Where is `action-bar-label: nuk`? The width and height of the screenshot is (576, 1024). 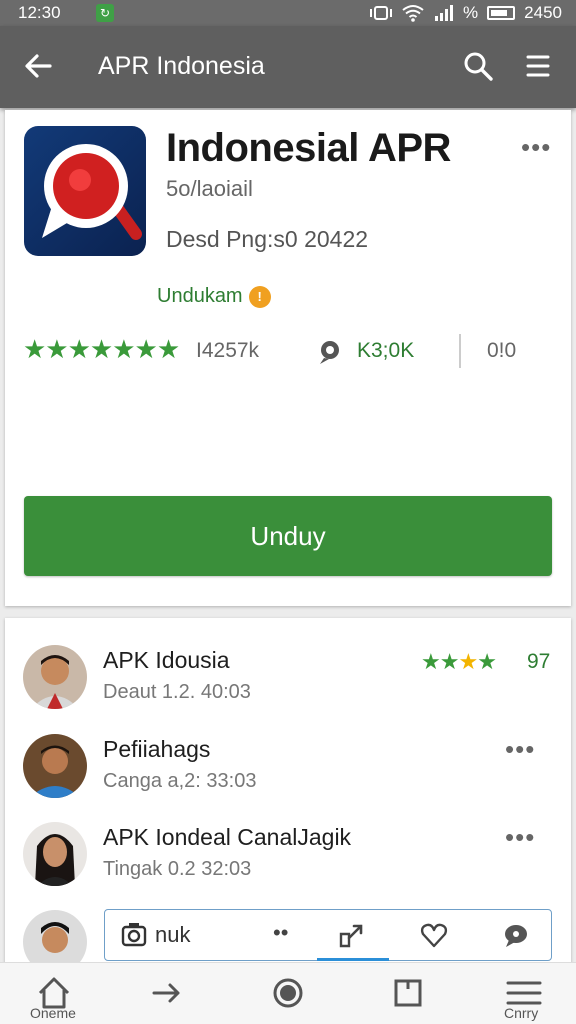 action-bar-label: nuk is located at coordinates (172, 935).